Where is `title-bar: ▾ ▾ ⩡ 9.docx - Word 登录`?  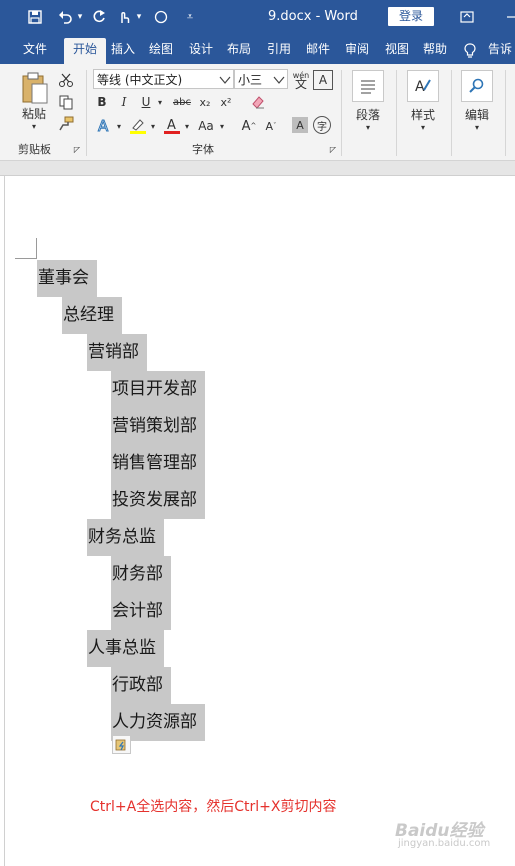 title-bar: ▾ ▾ ⩡ 9.docx - Word 登录 is located at coordinates (257, 17).